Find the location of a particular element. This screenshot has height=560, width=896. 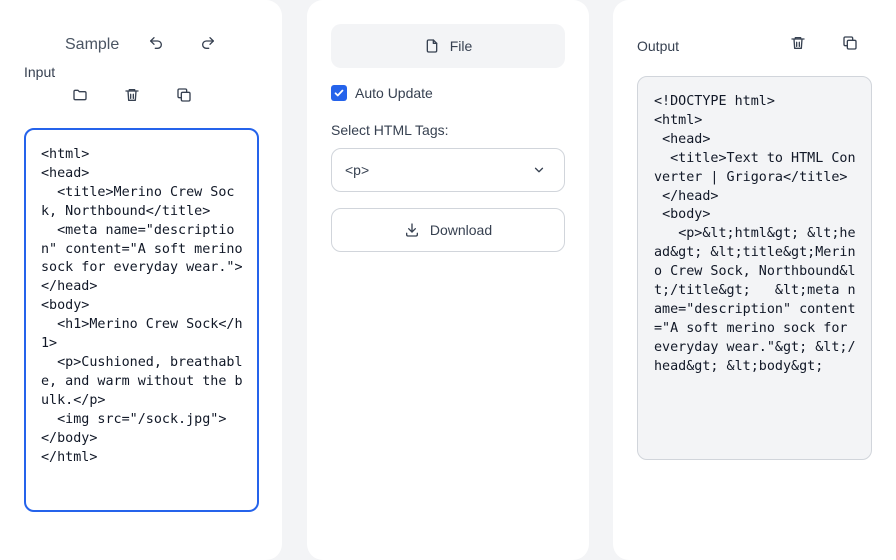

auto-update-checkbox is located at coordinates (339, 93).